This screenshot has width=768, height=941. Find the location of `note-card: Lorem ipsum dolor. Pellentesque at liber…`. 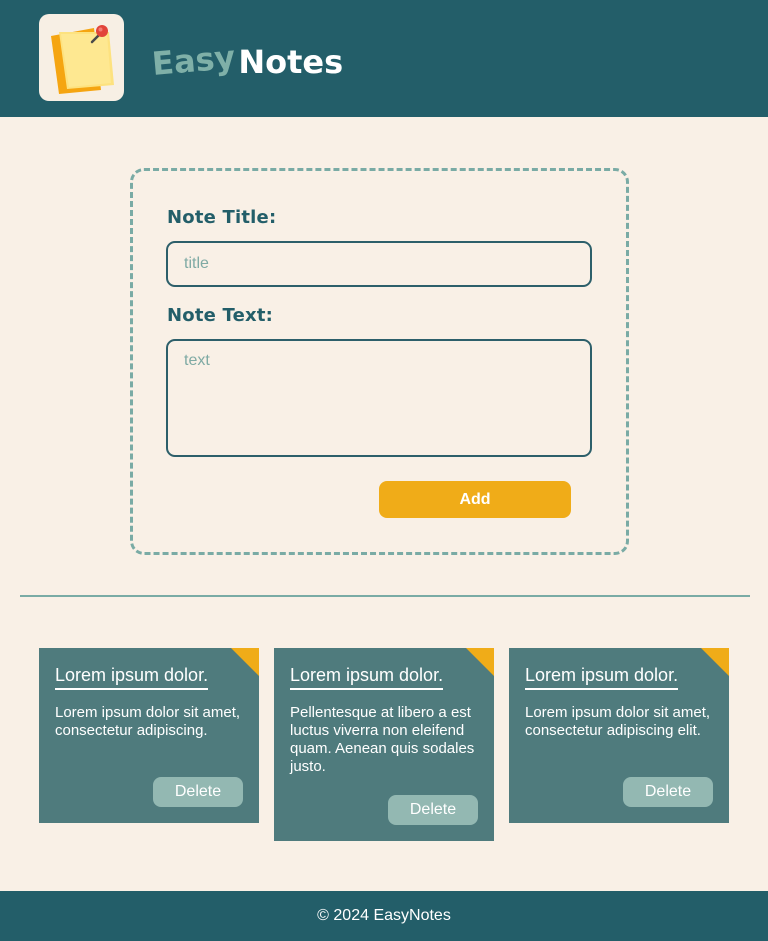

note-card: Lorem ipsum dolor. Pellentesque at liber… is located at coordinates (384, 744).